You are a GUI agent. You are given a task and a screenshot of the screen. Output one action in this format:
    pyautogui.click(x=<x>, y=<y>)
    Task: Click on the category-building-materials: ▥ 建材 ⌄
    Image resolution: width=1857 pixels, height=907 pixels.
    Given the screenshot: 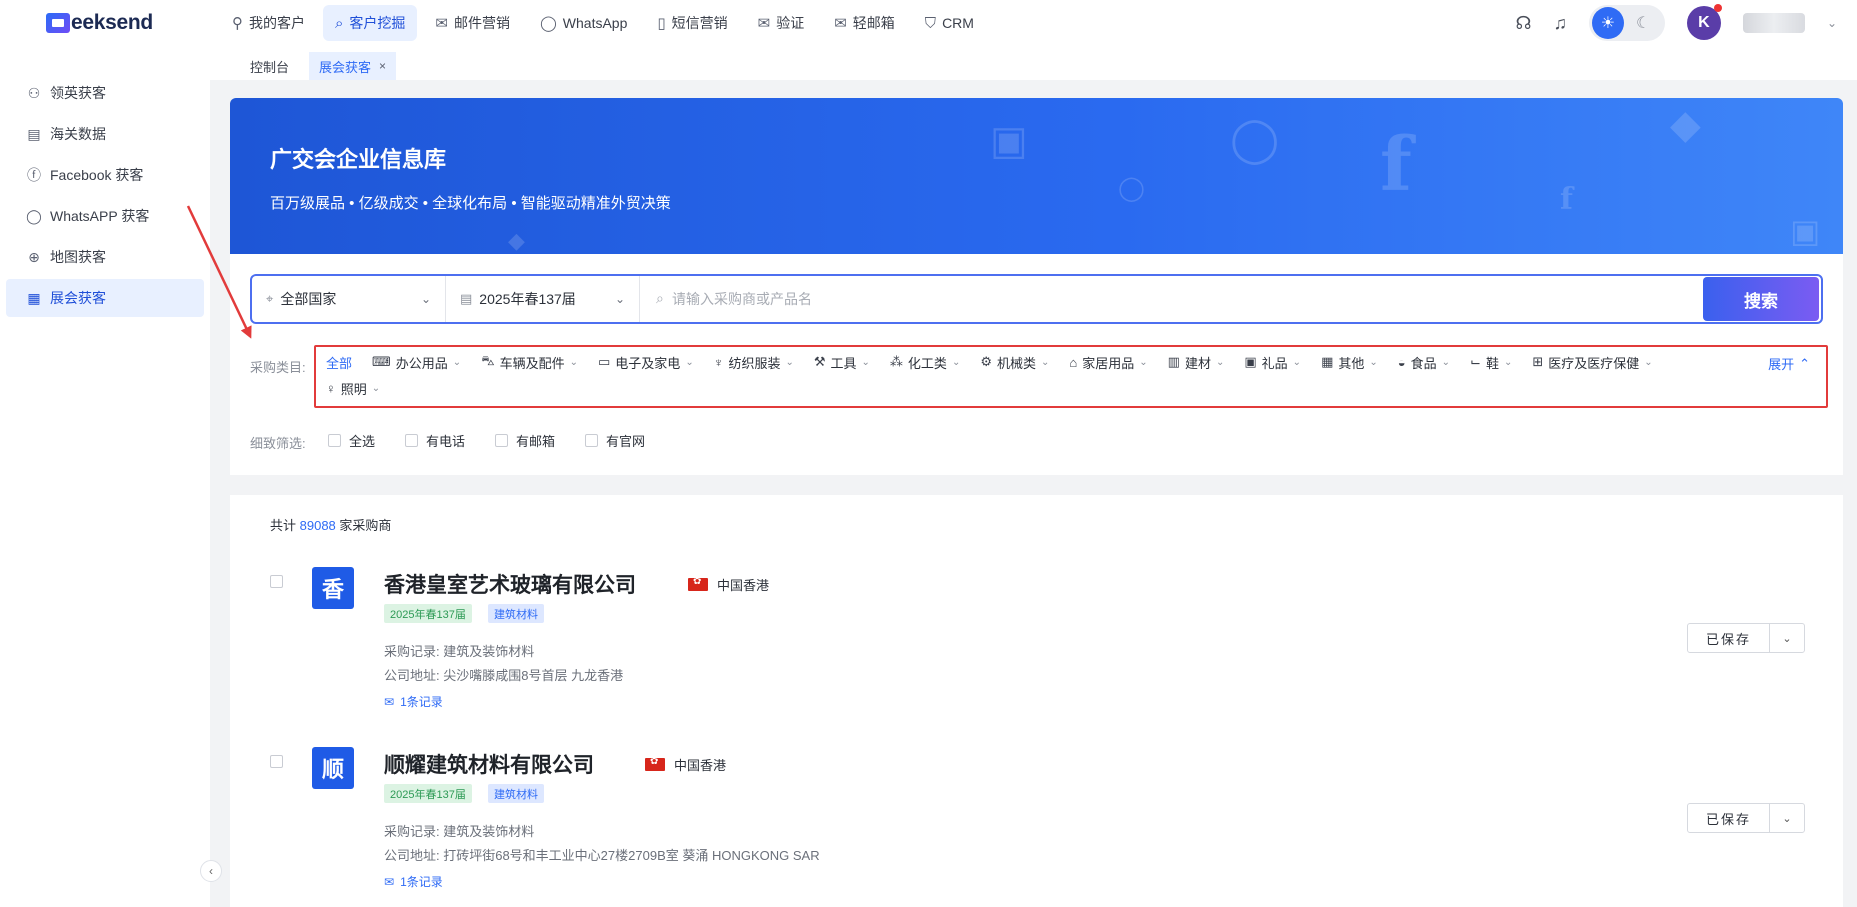 What is the action you would take?
    pyautogui.click(x=1196, y=362)
    